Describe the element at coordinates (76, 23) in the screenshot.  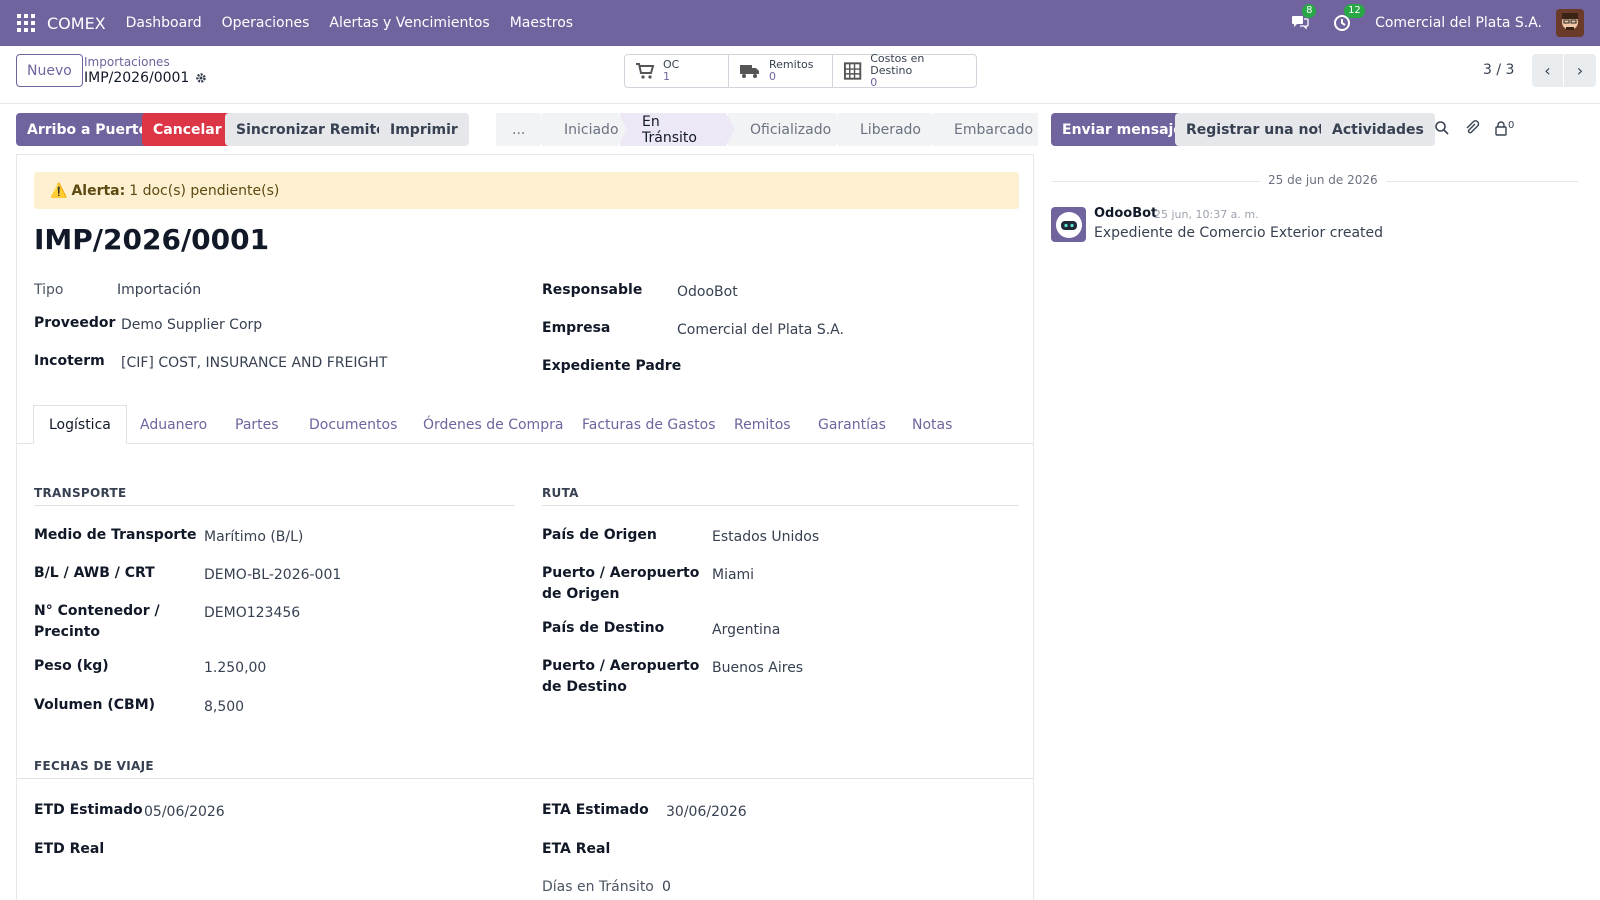
I see `app-brand: COMEX` at that location.